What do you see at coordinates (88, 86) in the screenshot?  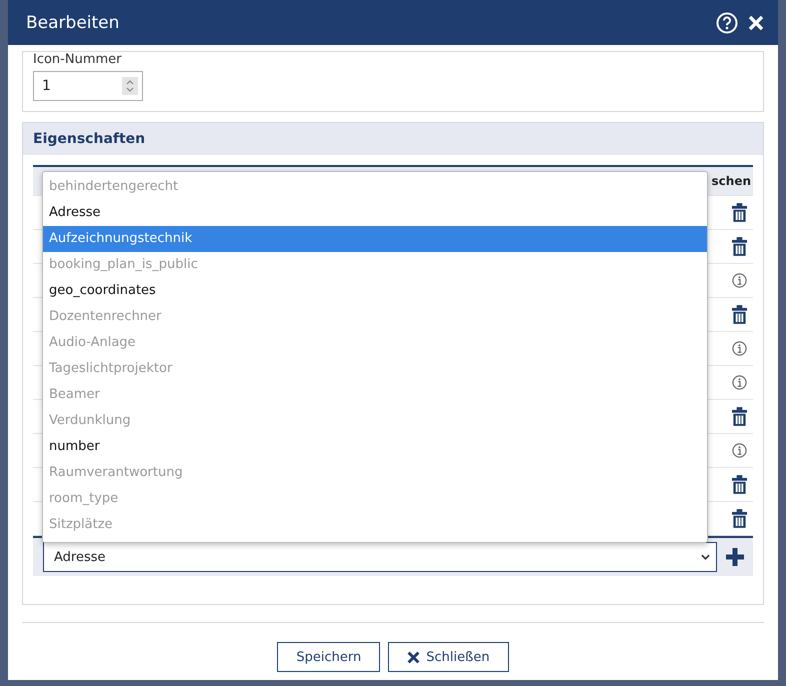 I see `number-input: 1` at bounding box center [88, 86].